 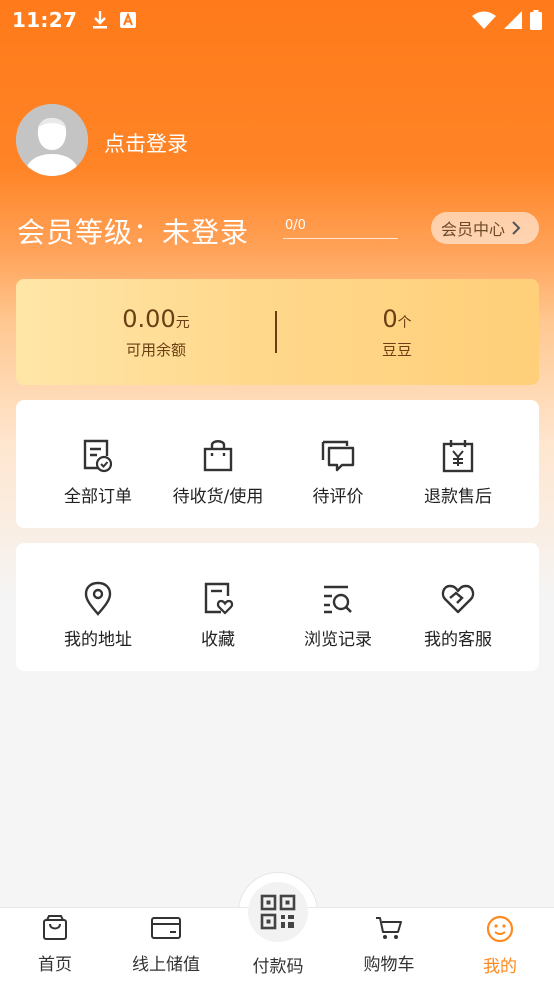 I want to click on nav-online-topup: 线上储值, so click(x=166, y=941).